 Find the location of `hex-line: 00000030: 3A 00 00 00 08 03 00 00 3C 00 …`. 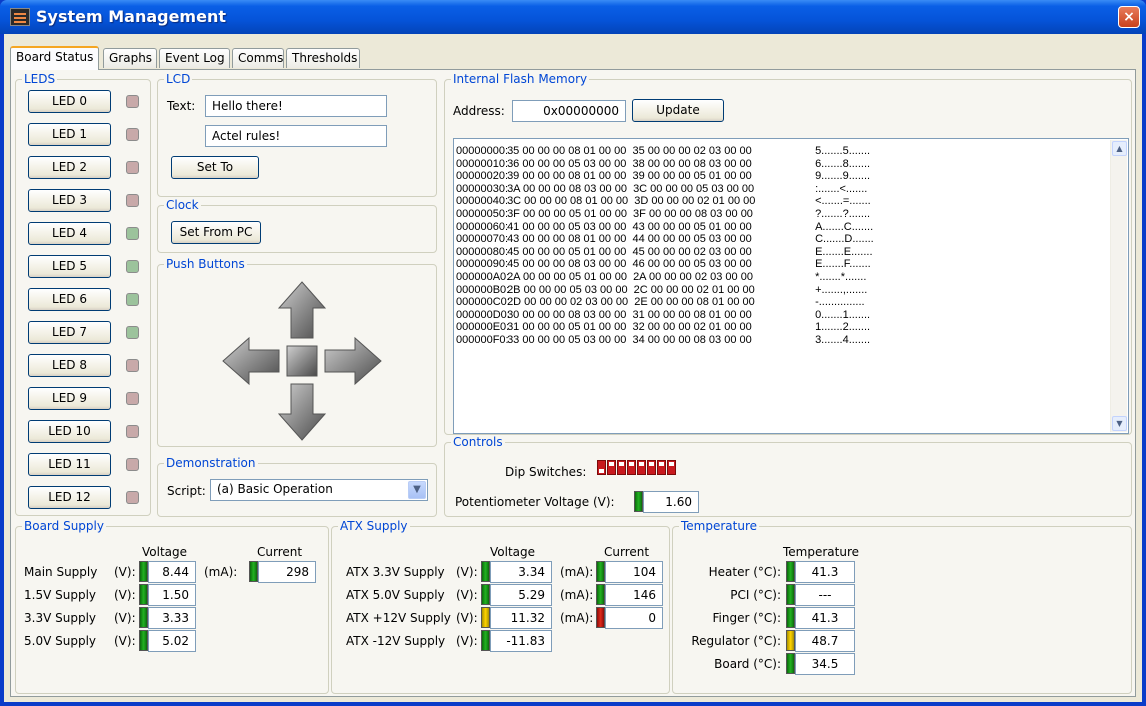

hex-line: 00000030: 3A 00 00 00 08 03 00 00 3C 00 … is located at coordinates (665, 189).